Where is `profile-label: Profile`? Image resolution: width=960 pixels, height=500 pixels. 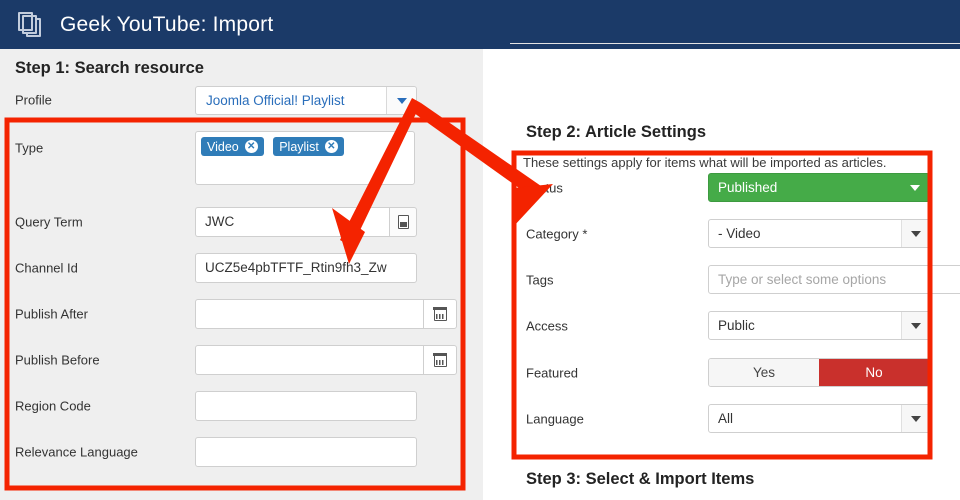
profile-label: Profile is located at coordinates (33, 100).